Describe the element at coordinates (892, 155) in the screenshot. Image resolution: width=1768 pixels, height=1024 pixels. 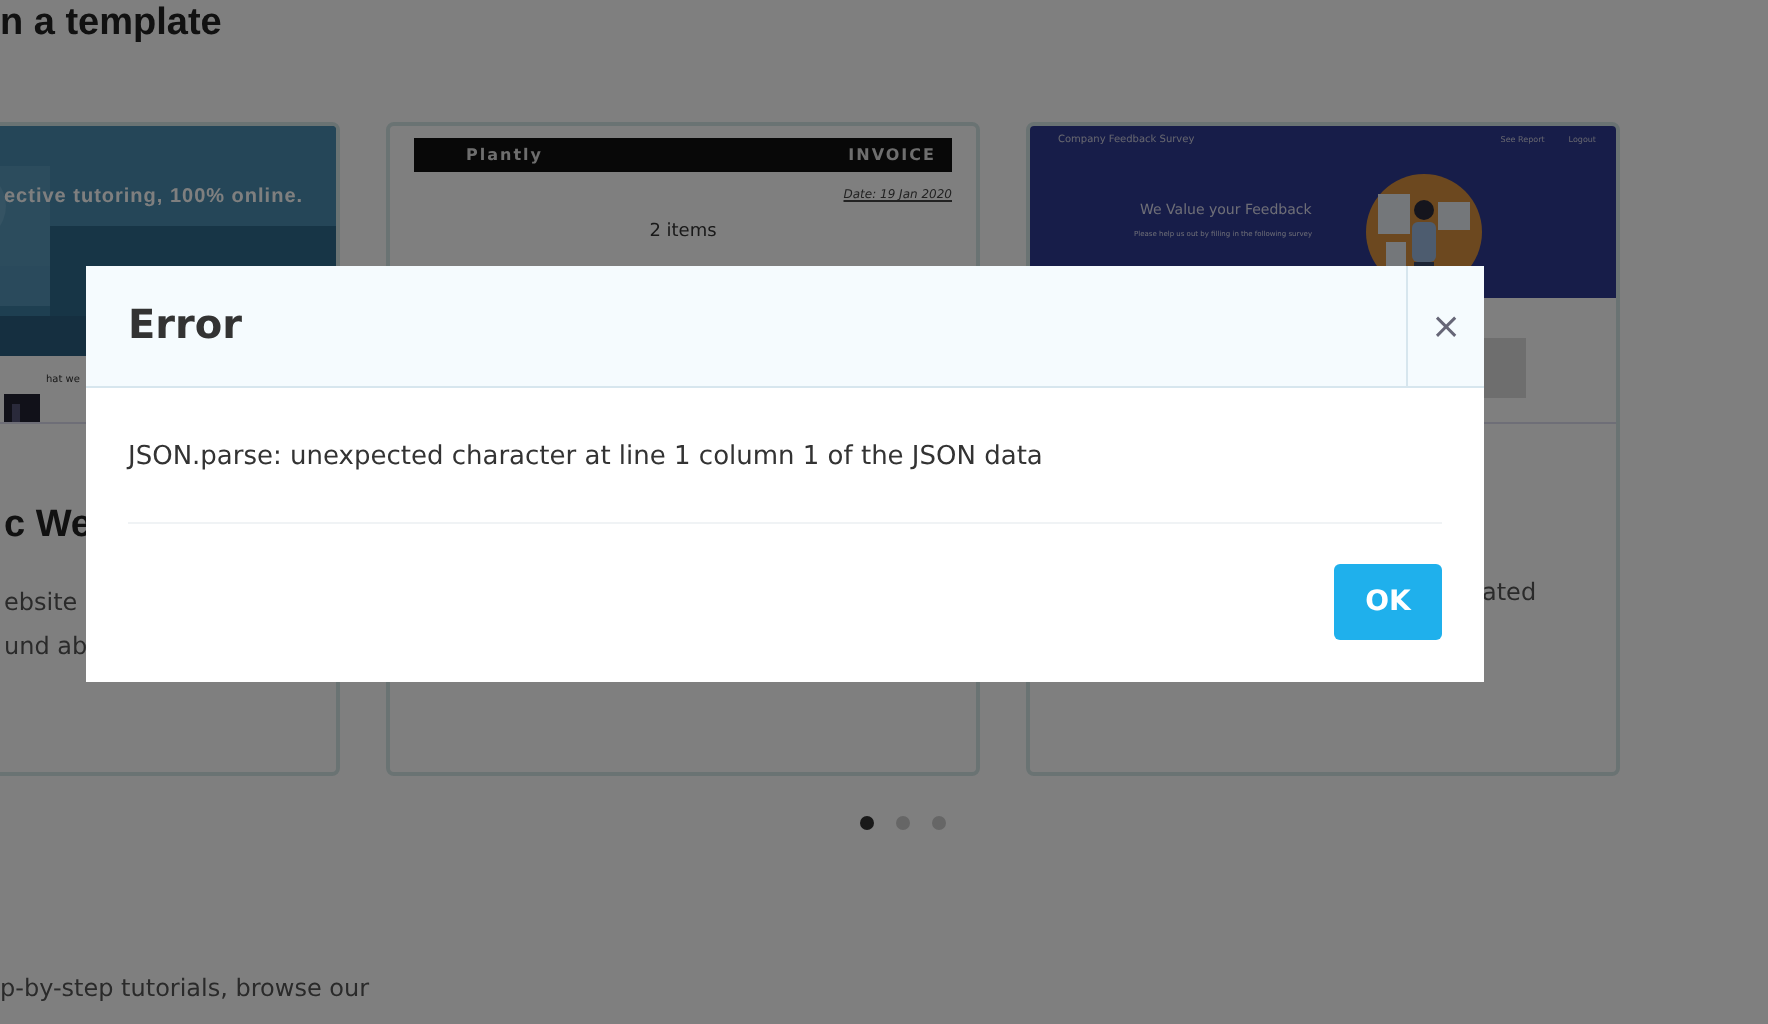
I see `invoice-title: INVOICE` at that location.